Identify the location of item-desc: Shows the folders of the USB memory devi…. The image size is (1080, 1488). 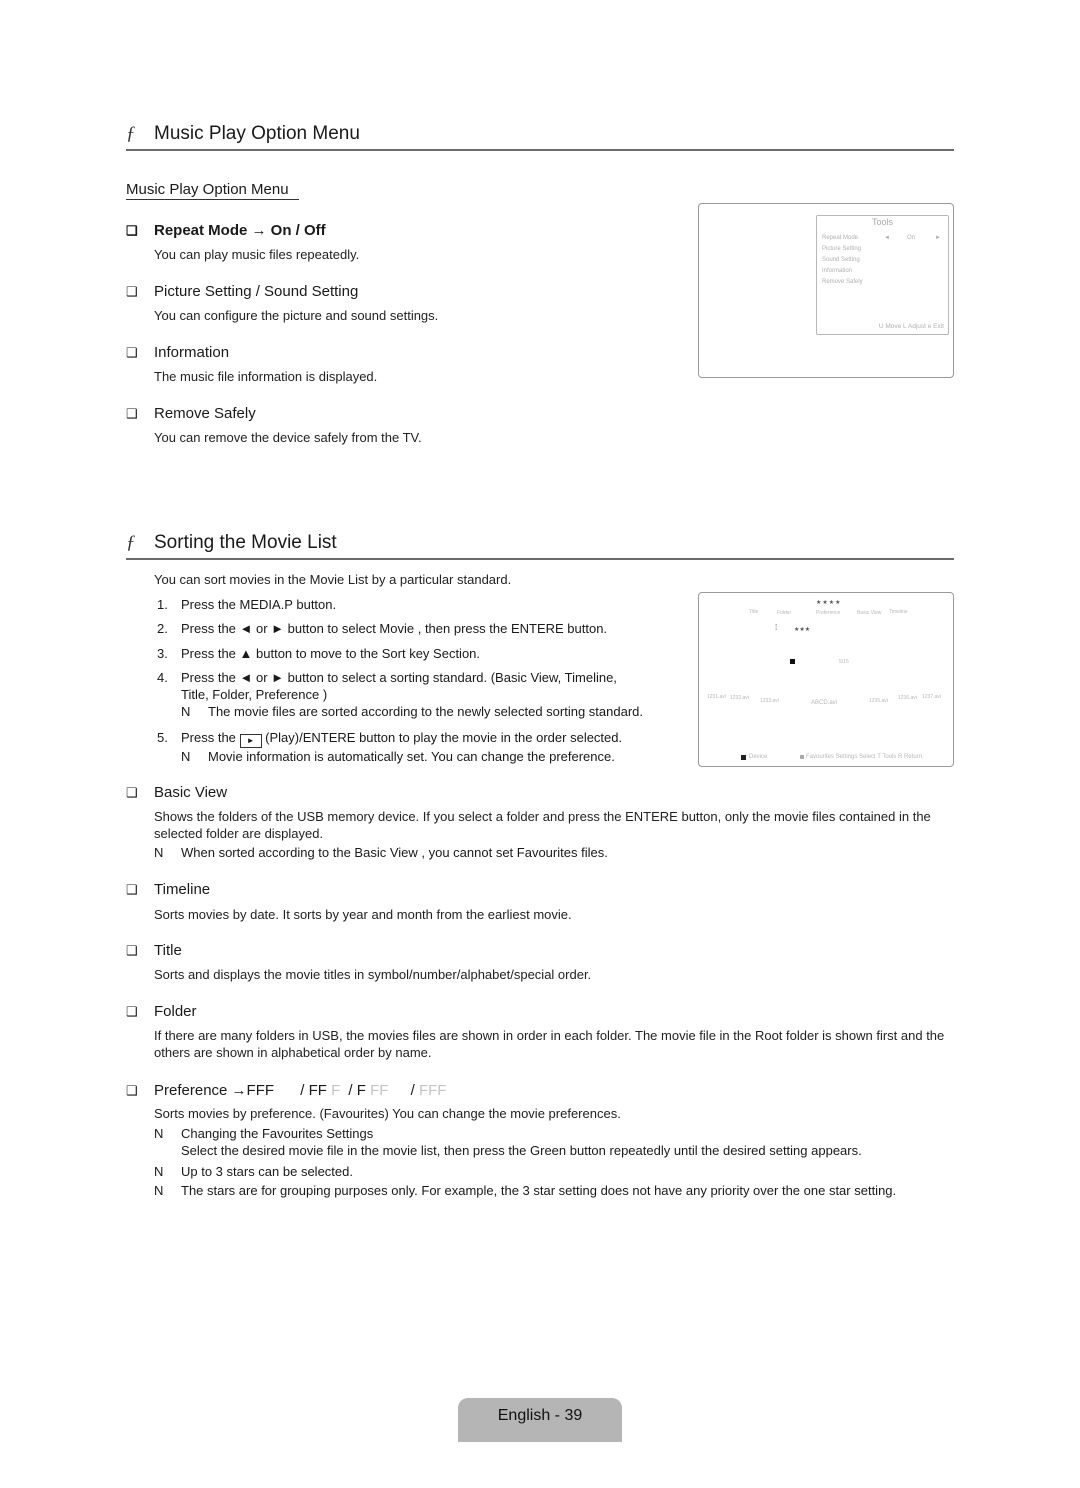
(542, 825).